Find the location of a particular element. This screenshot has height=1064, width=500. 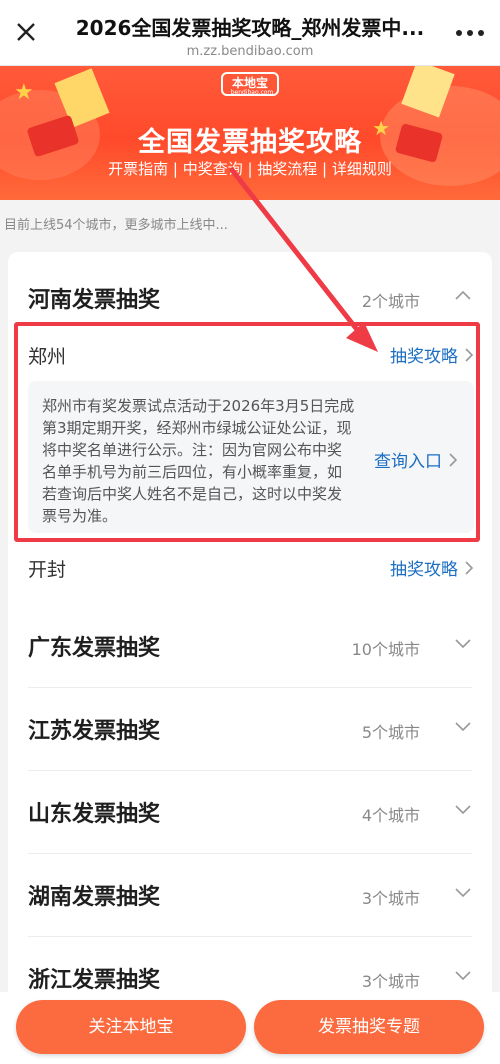

more-options-icon is located at coordinates (470, 34).